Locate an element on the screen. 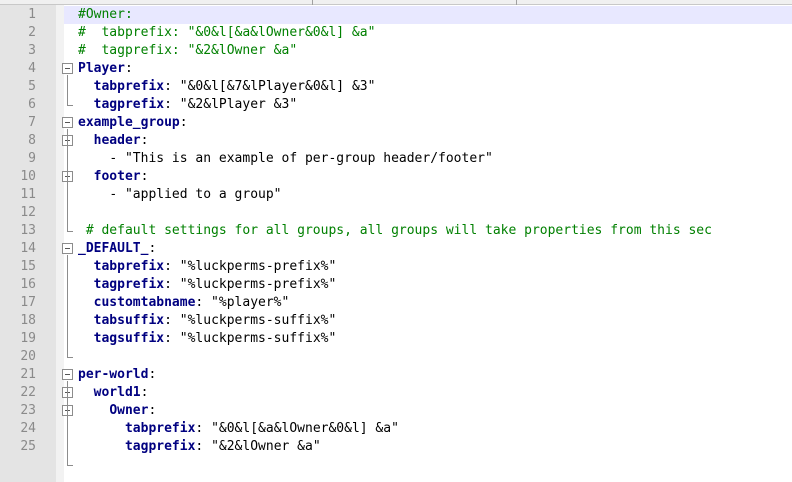  code-line: 8 header: is located at coordinates (396, 141).